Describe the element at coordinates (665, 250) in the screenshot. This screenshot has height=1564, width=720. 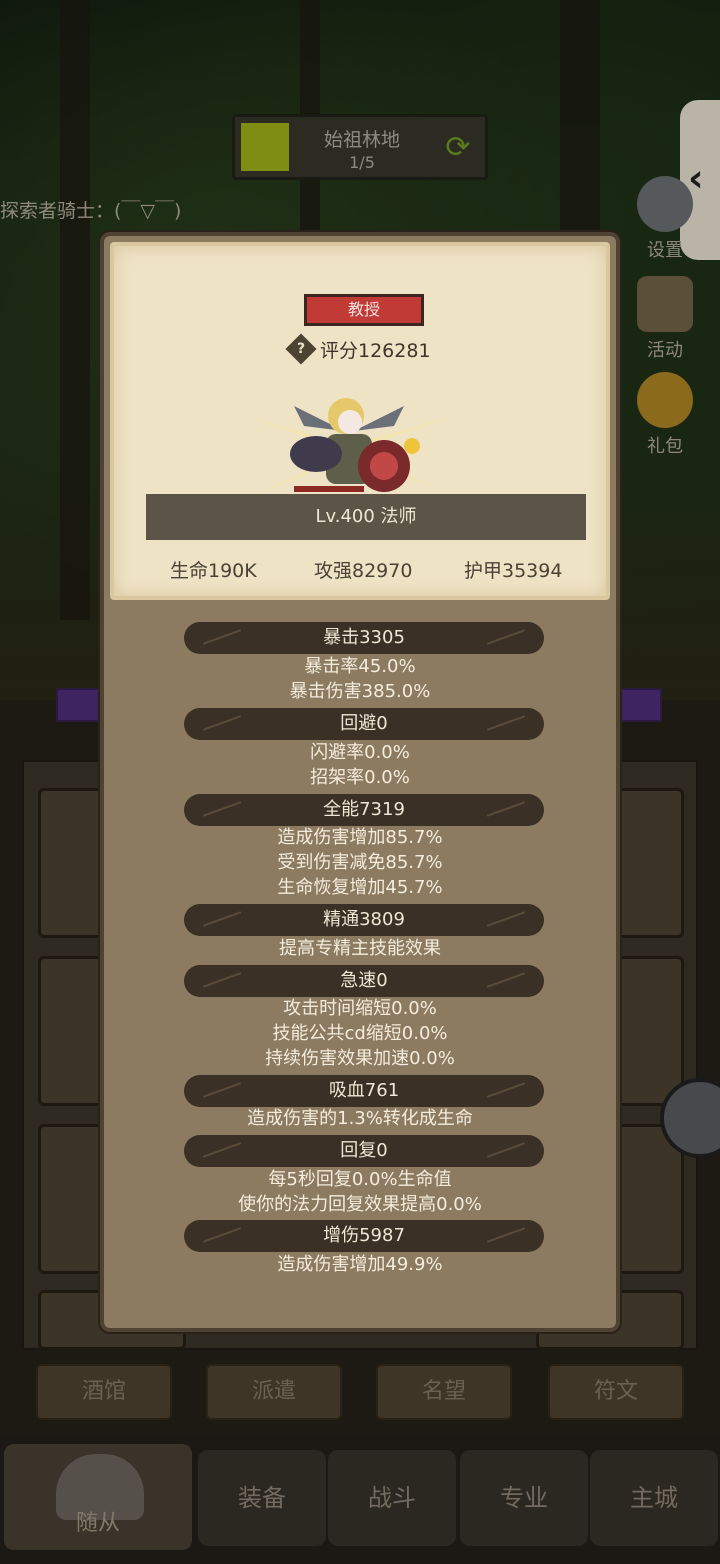
I see `settings-label: 设置` at that location.